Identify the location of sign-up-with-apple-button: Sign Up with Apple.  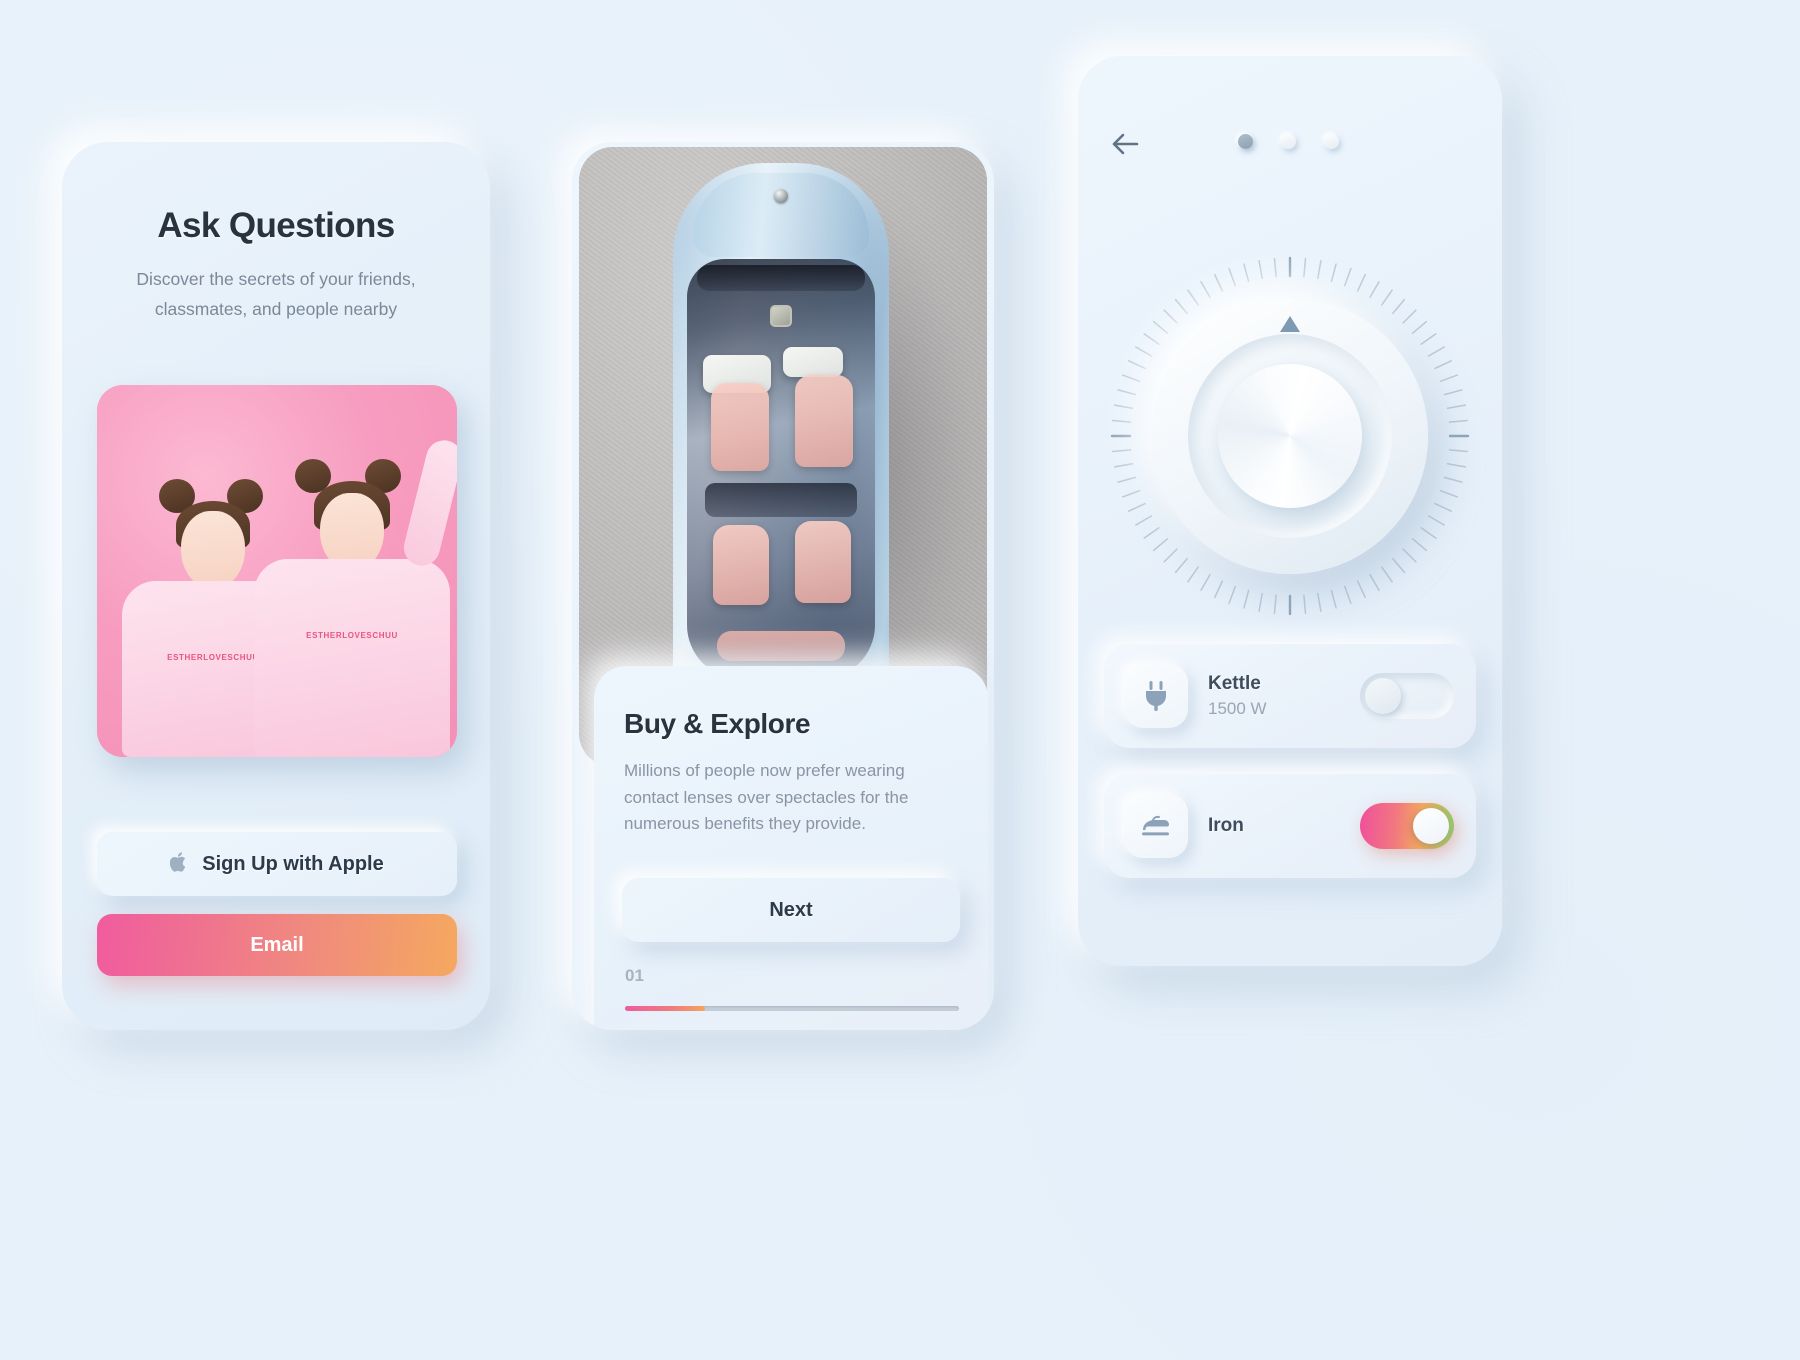
(277, 864).